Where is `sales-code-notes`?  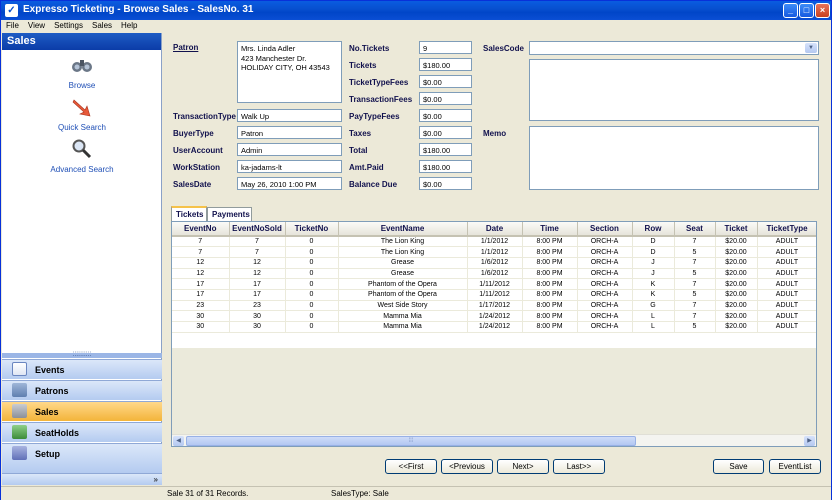 sales-code-notes is located at coordinates (674, 90).